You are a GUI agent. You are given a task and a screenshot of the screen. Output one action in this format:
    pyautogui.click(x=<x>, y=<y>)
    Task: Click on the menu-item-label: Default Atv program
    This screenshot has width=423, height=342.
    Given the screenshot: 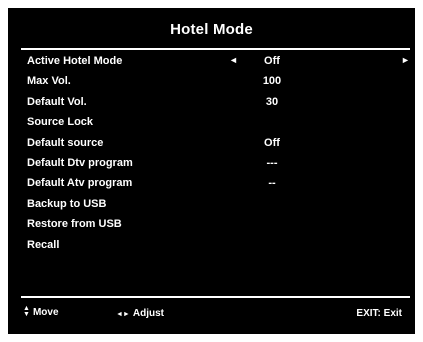 What is the action you would take?
    pyautogui.click(x=80, y=183)
    